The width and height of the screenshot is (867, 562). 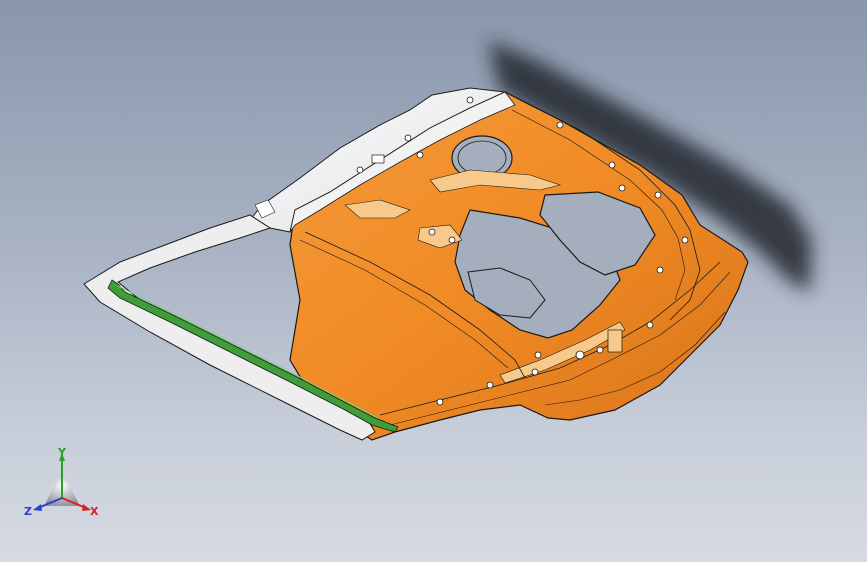 What do you see at coordinates (28, 511) in the screenshot?
I see `z-axis-label: Z` at bounding box center [28, 511].